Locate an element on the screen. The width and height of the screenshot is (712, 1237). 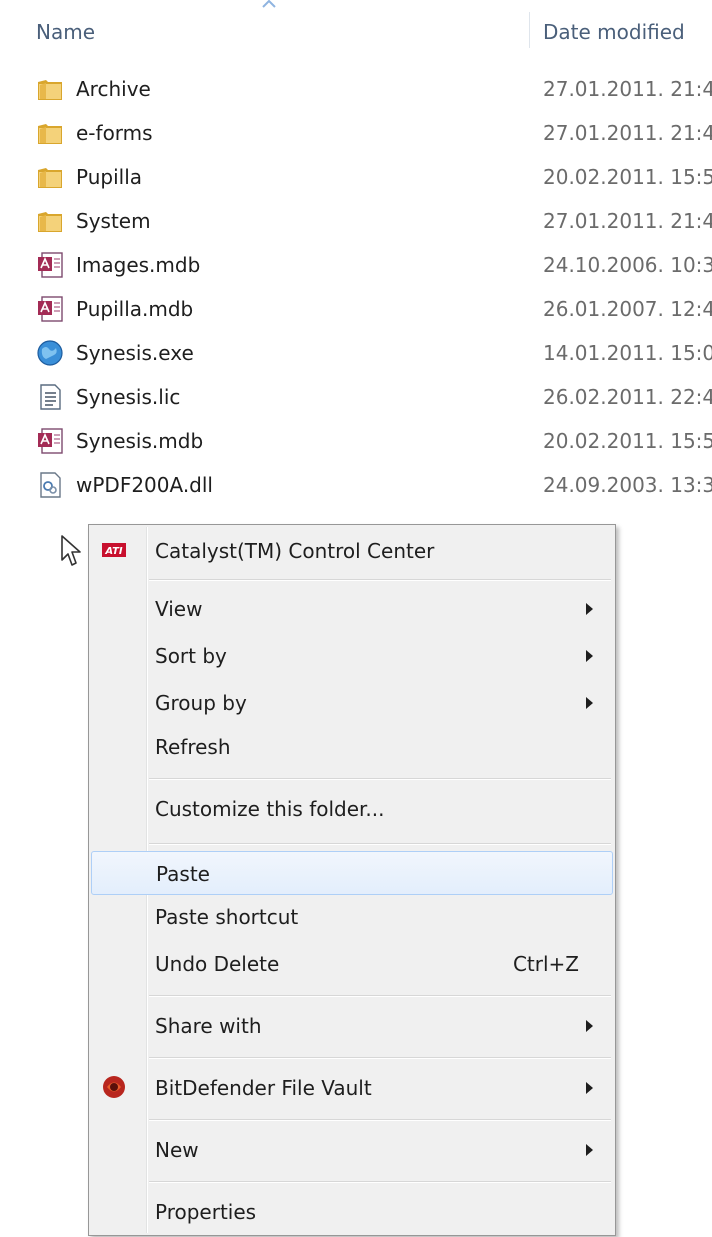
file-name: Pupilla is located at coordinates (109, 177).